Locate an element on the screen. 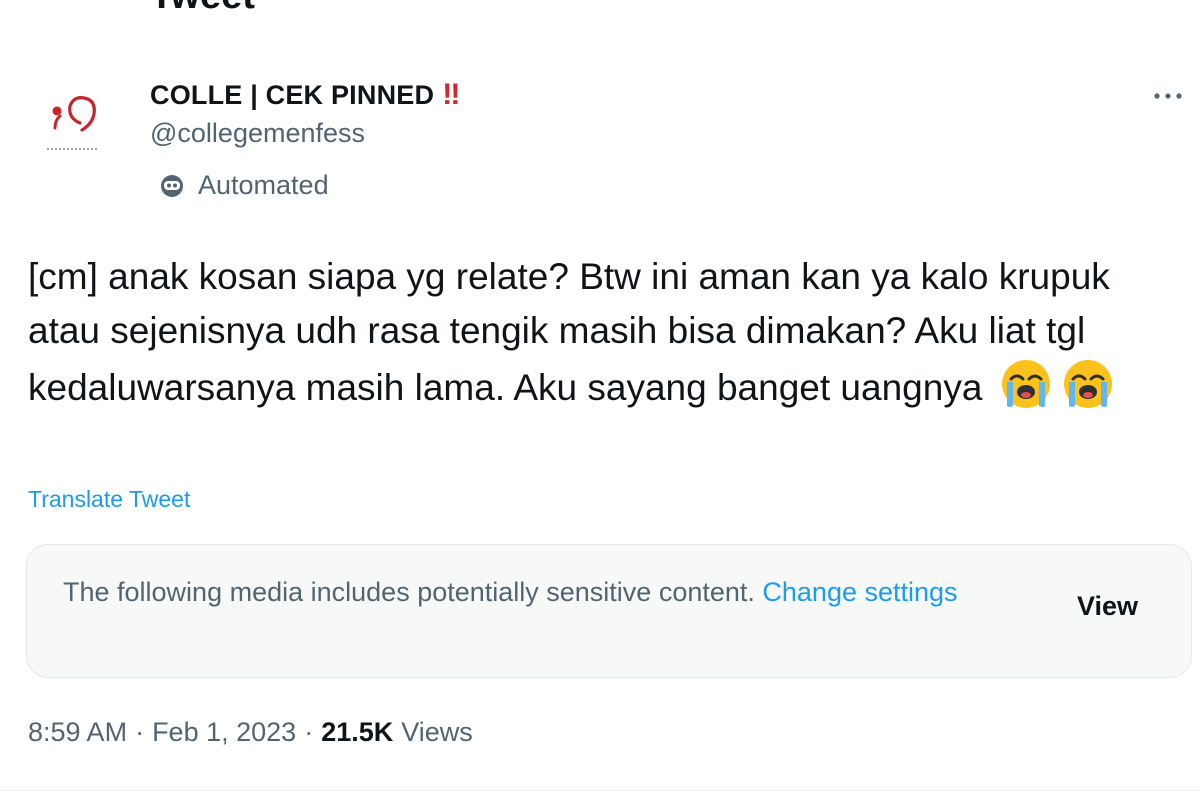 The width and height of the screenshot is (1200, 800). avatar is located at coordinates (72, 126).